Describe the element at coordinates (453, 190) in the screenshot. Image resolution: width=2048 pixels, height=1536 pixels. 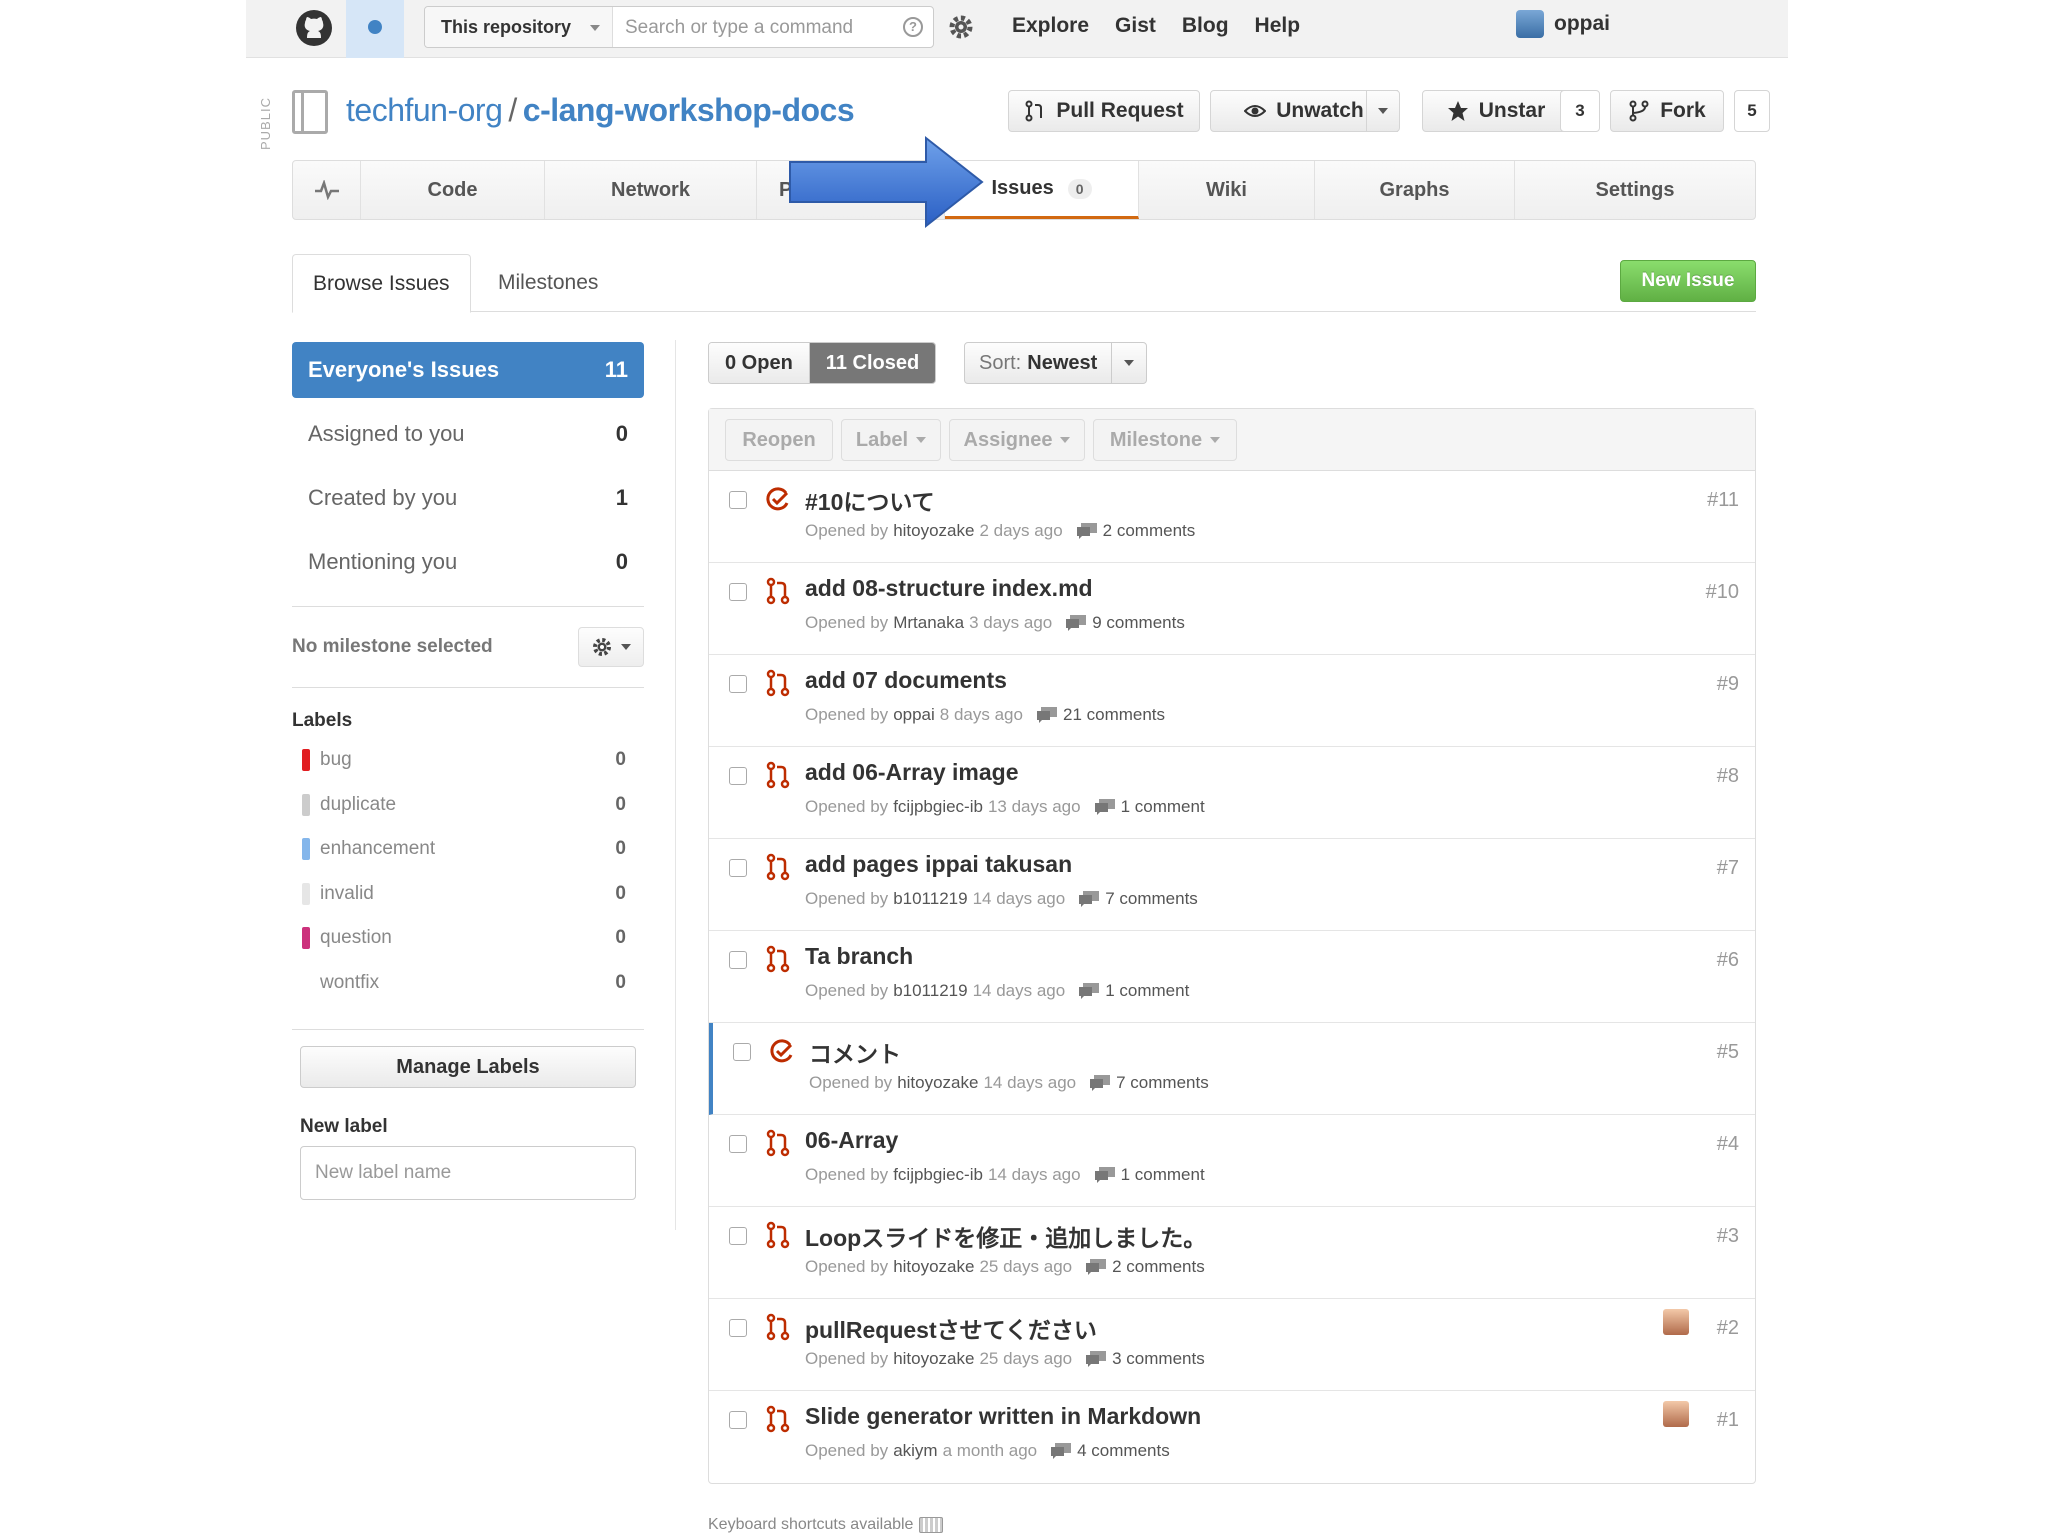
I see `tab-code: Code` at that location.